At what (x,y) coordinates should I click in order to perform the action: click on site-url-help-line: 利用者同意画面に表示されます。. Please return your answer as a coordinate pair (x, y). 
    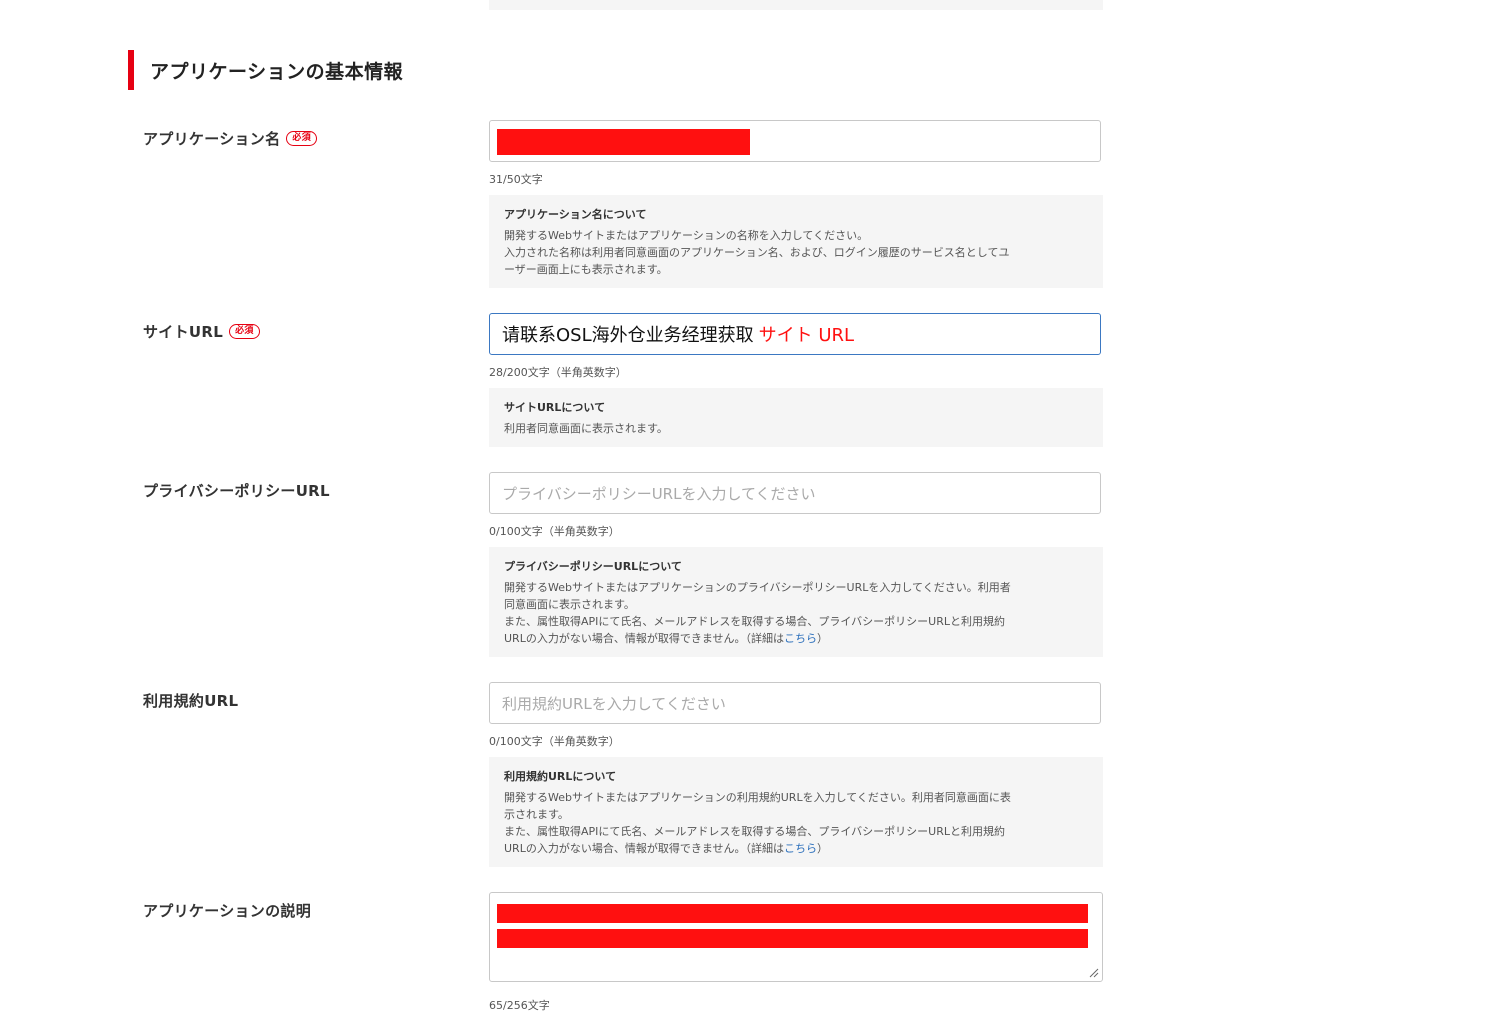
    Looking at the image, I should click on (586, 428).